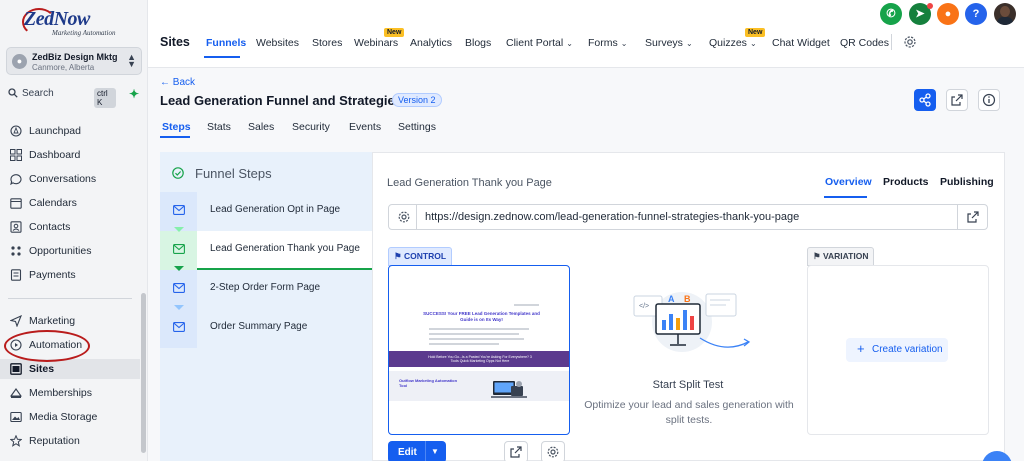 The image size is (1024, 461). I want to click on info-button, so click(989, 100).